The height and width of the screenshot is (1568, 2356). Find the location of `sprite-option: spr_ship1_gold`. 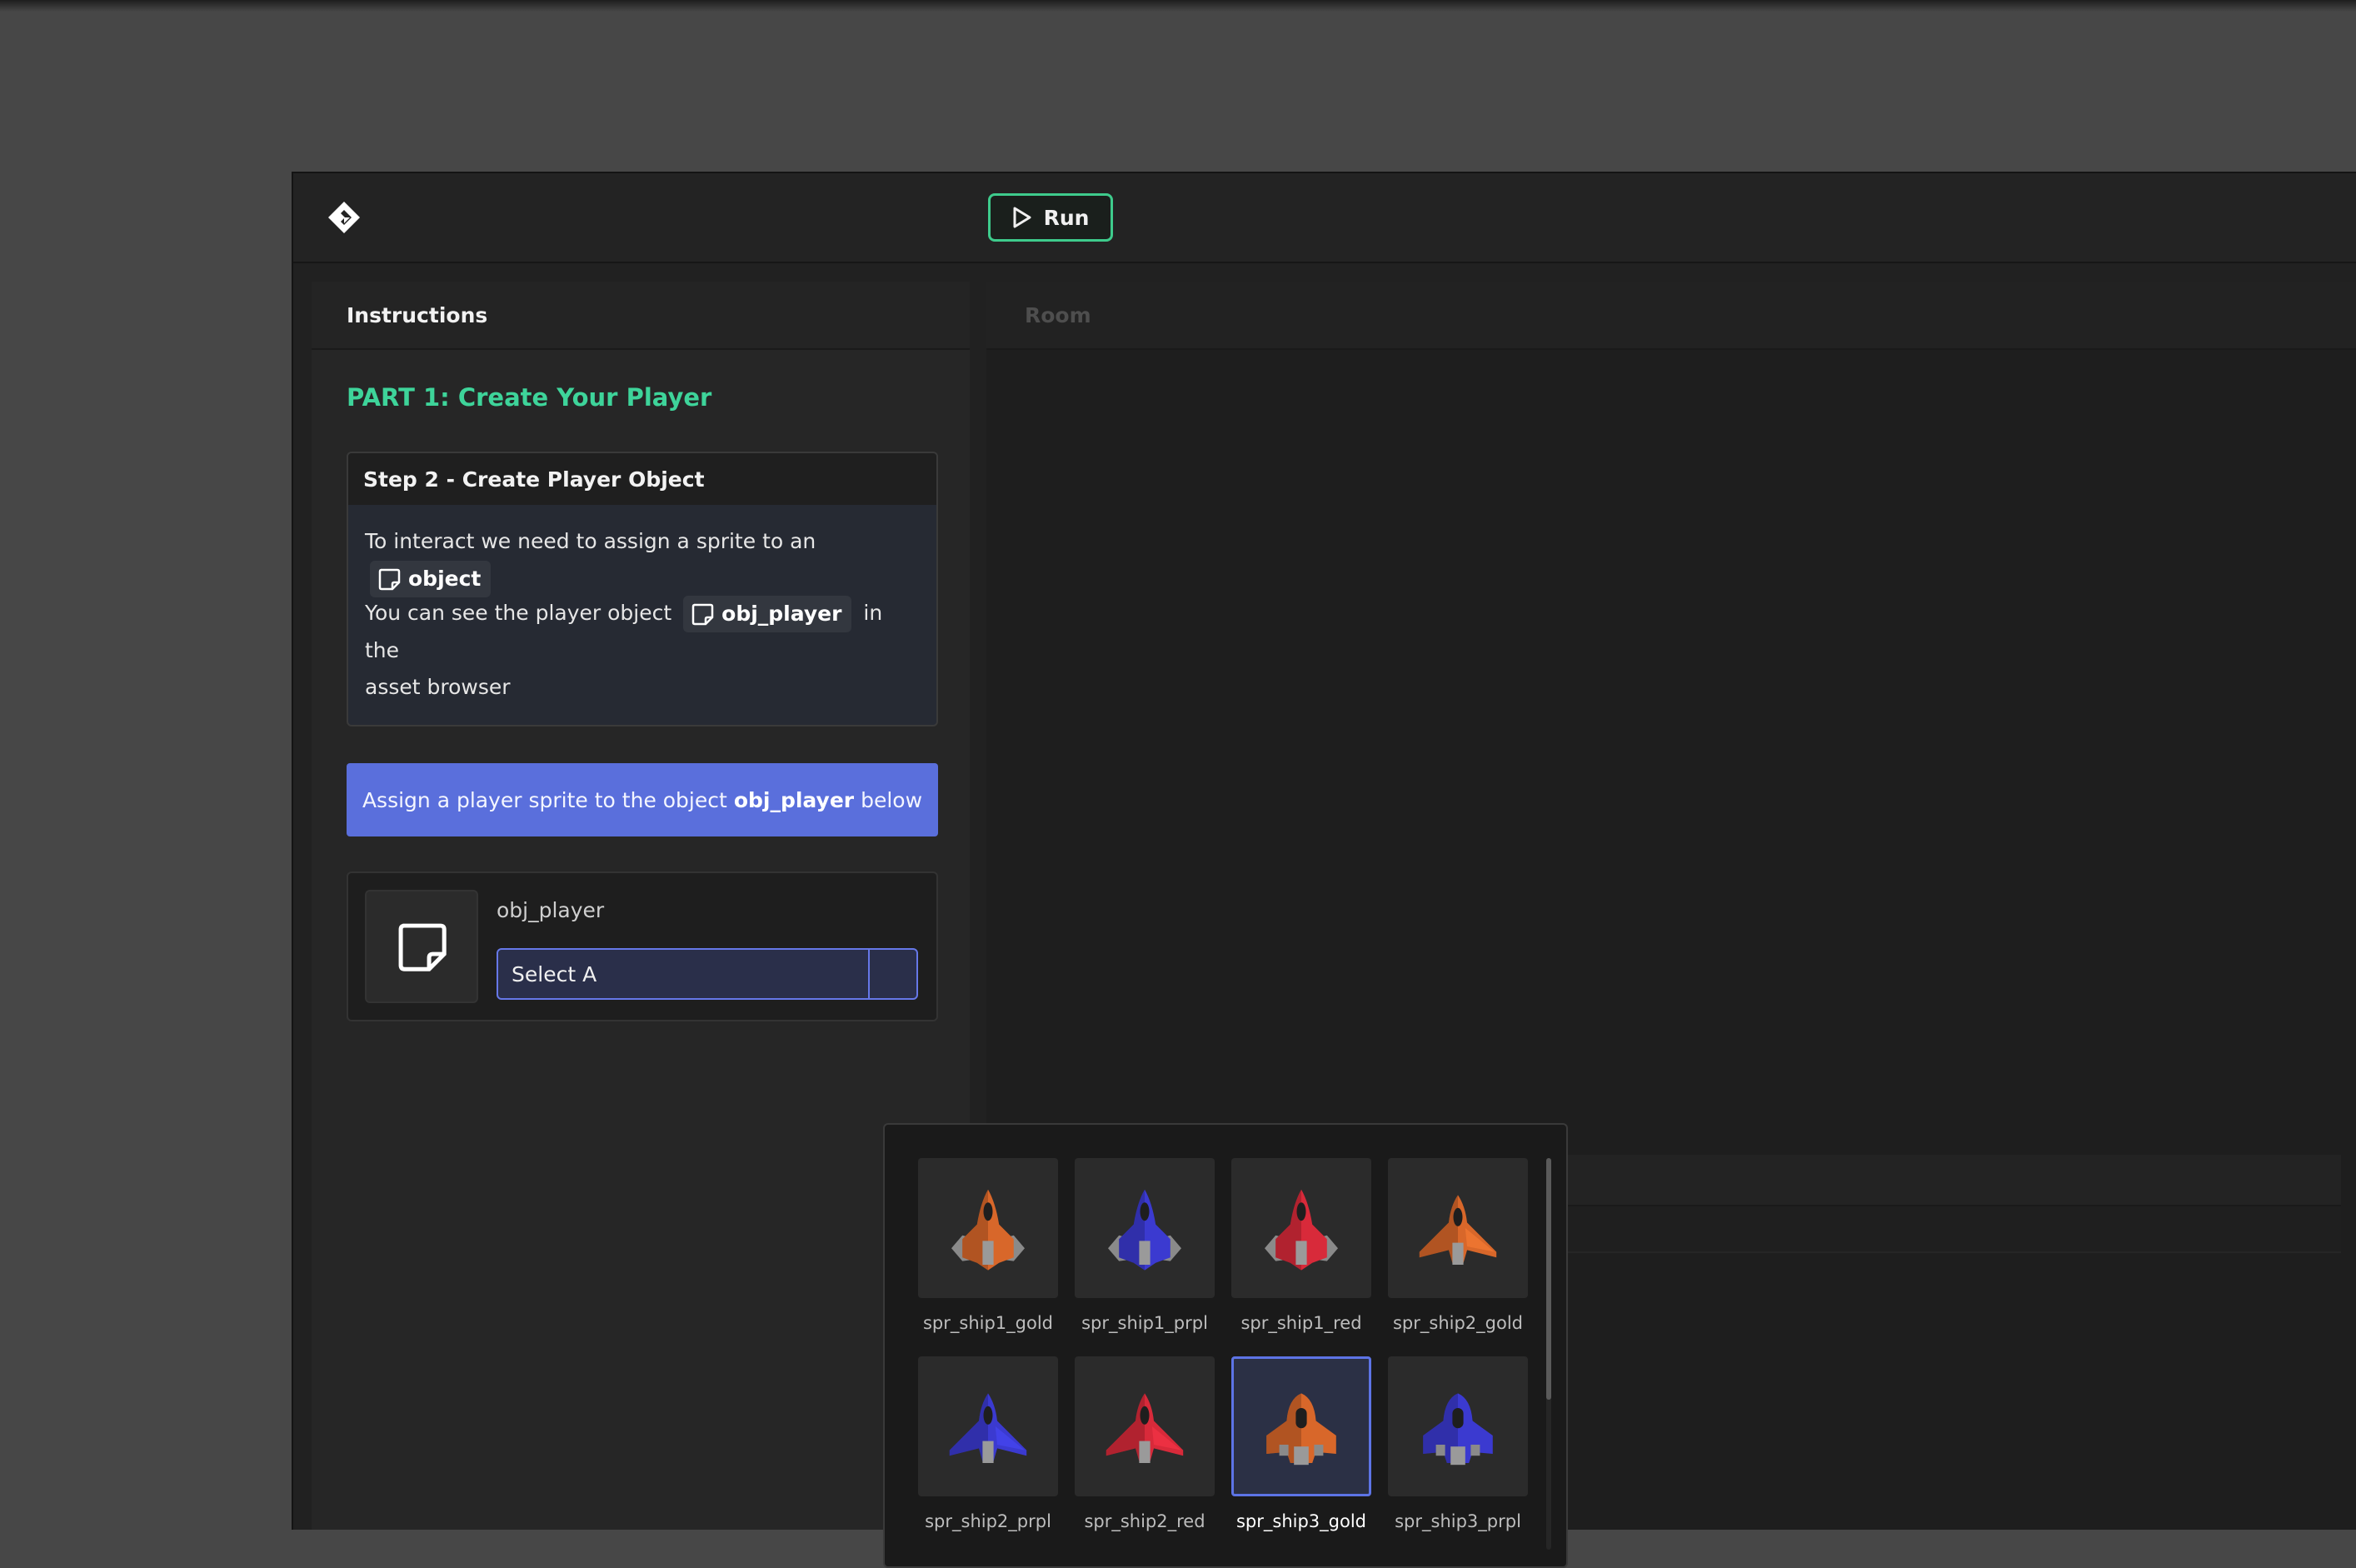

sprite-option: spr_ship1_gold is located at coordinates (988, 1245).